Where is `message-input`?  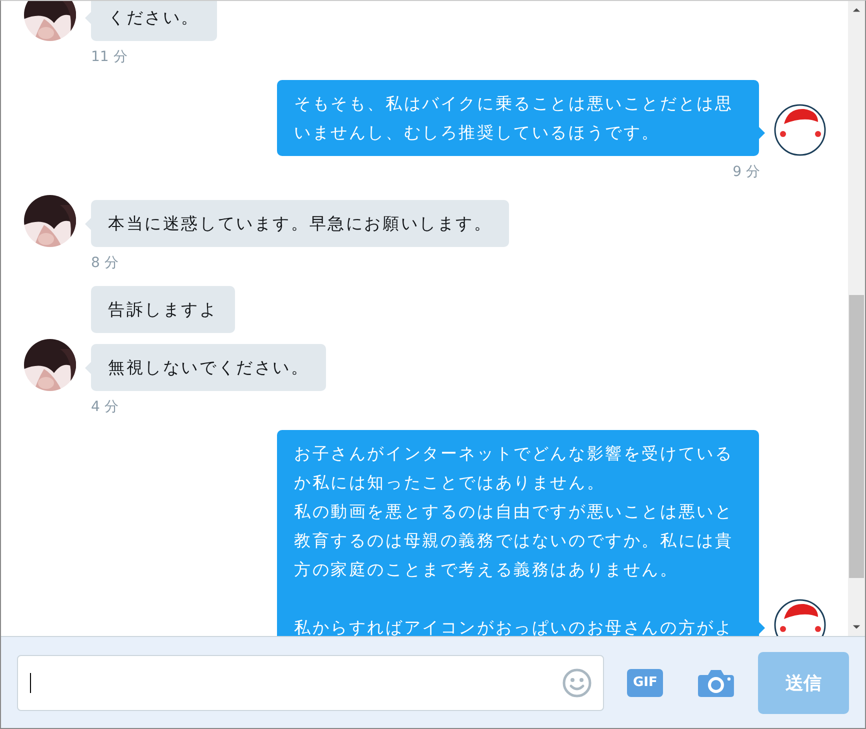
message-input is located at coordinates (310, 682).